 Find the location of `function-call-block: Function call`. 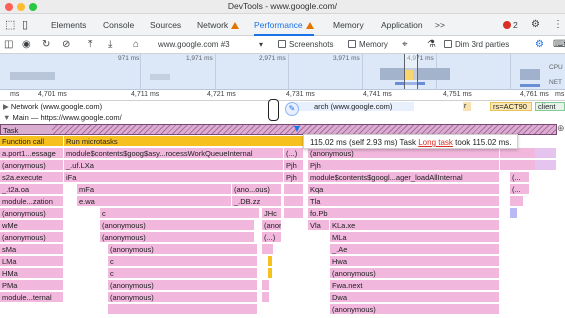

function-call-block: Function call is located at coordinates (32, 141).